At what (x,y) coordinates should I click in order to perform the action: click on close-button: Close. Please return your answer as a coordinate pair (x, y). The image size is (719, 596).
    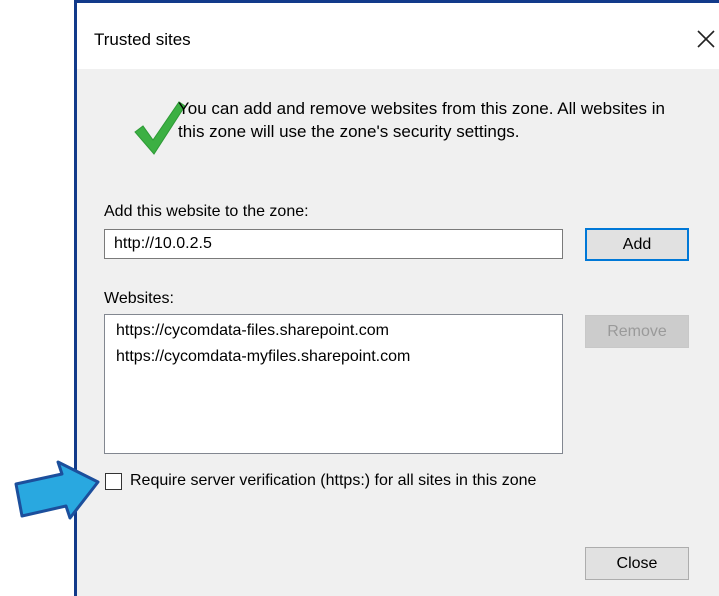
    Looking at the image, I should click on (637, 563).